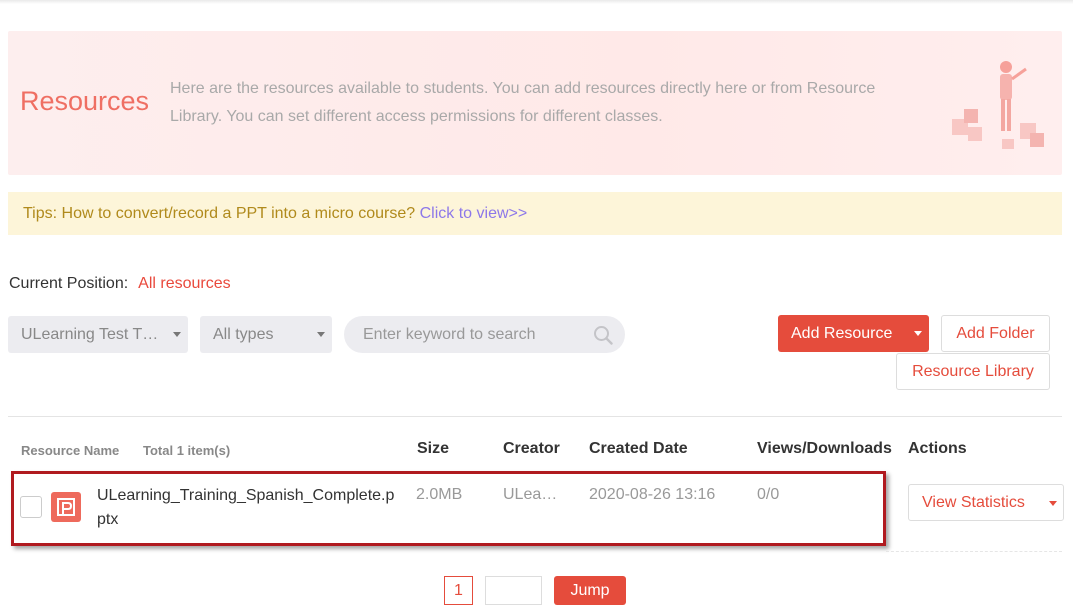 The width and height of the screenshot is (1073, 609). I want to click on page-number-current: 1, so click(458, 590).